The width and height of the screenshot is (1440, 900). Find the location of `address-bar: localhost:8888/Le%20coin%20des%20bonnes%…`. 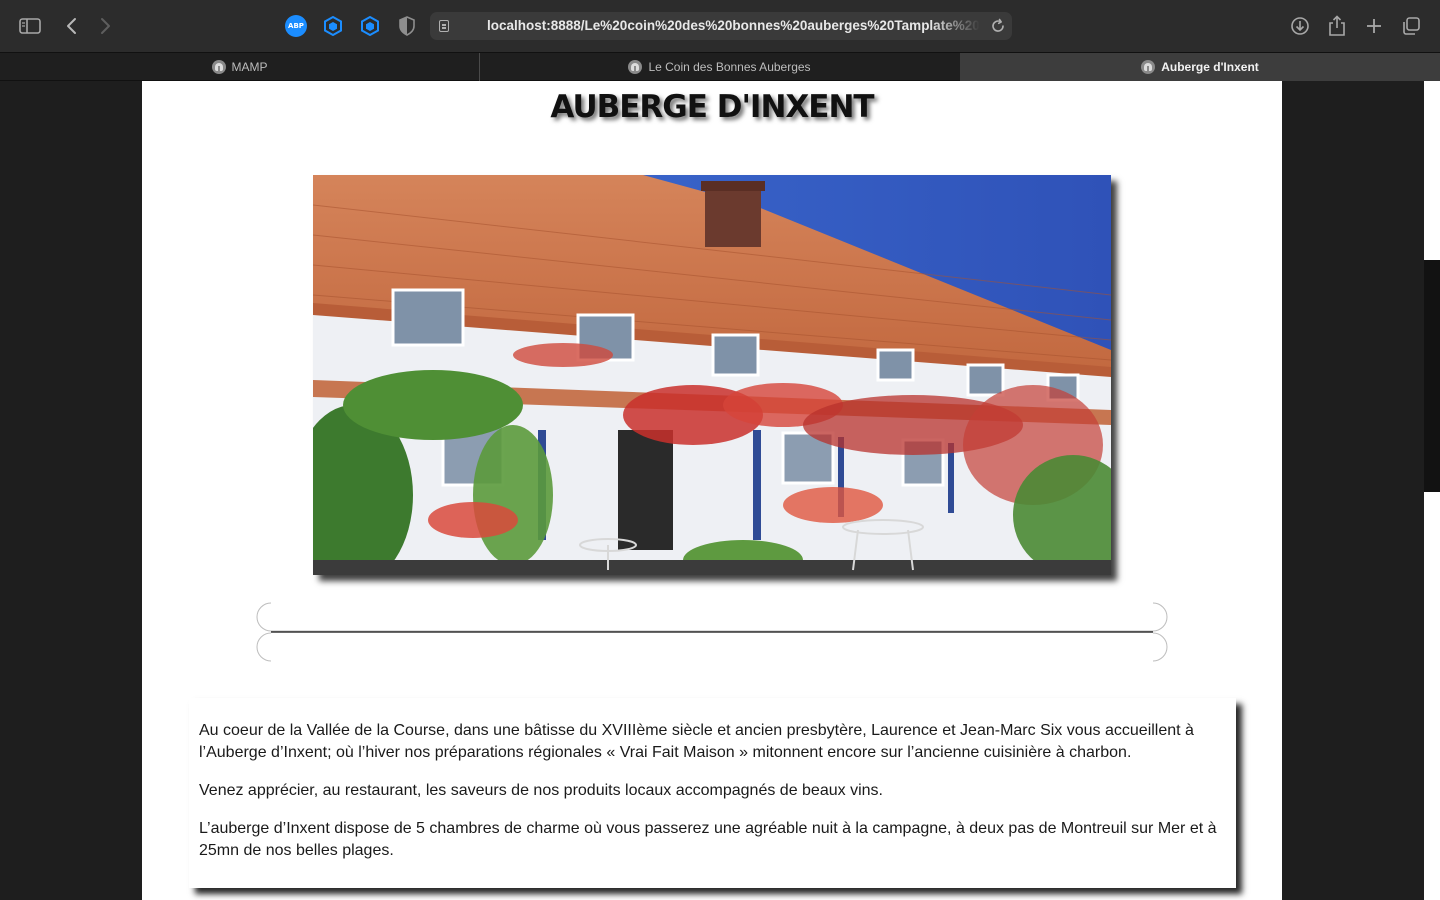

address-bar: localhost:8888/Le%20coin%20des%20bonnes%… is located at coordinates (721, 26).